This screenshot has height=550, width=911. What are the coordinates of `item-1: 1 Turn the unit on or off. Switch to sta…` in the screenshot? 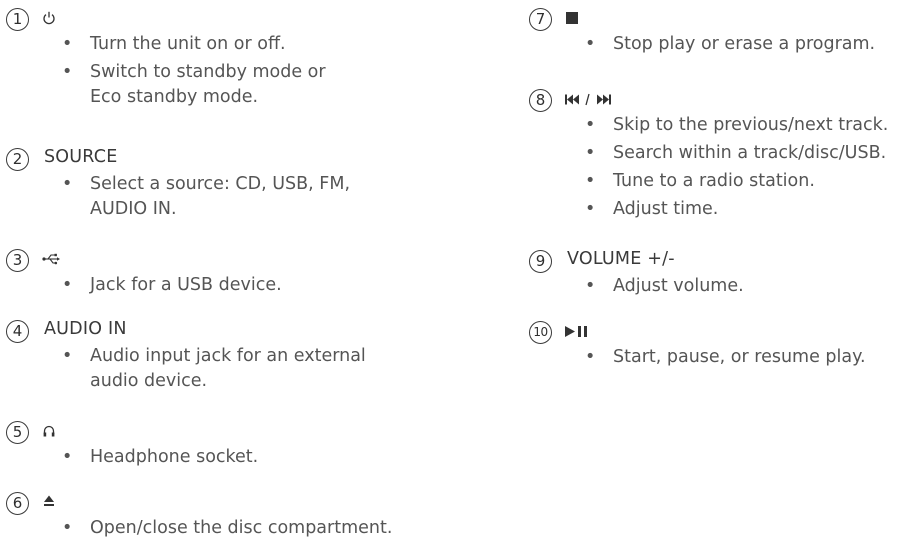 It's located at (177, 57).